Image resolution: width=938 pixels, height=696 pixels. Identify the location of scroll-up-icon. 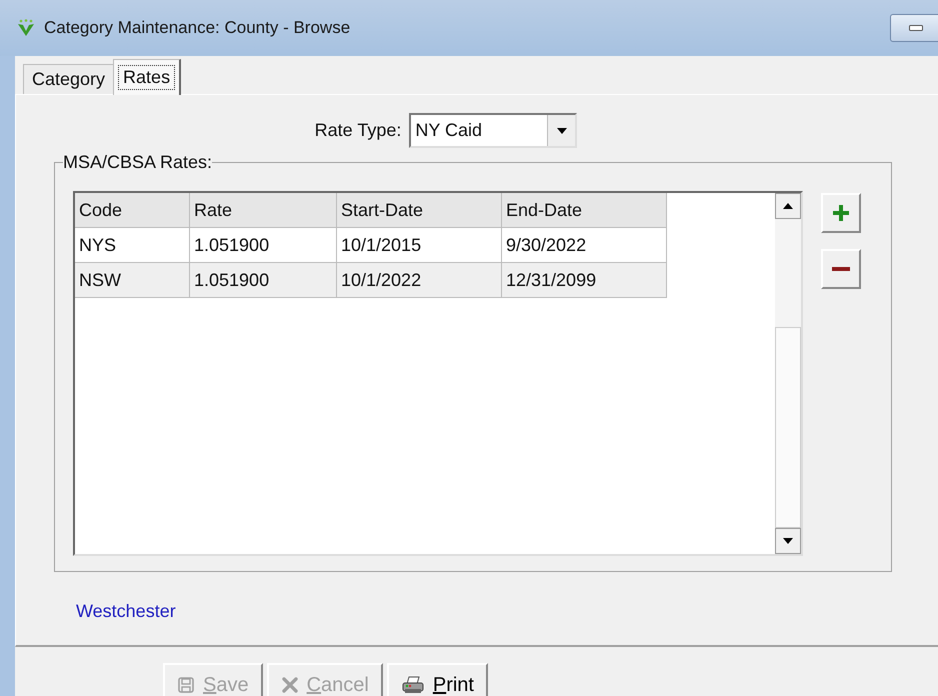
(788, 206).